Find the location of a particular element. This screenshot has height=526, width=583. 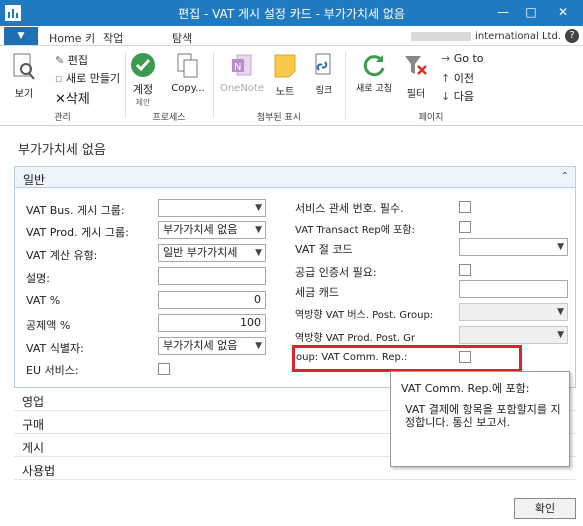

description-label: 설명: is located at coordinates (38, 278).